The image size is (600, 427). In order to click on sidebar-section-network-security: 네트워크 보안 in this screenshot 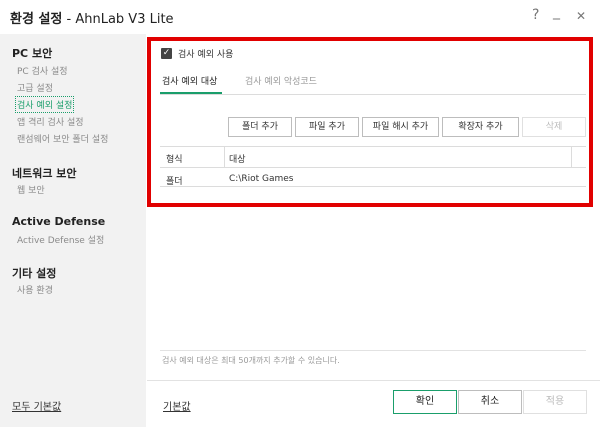, I will do `click(44, 173)`.